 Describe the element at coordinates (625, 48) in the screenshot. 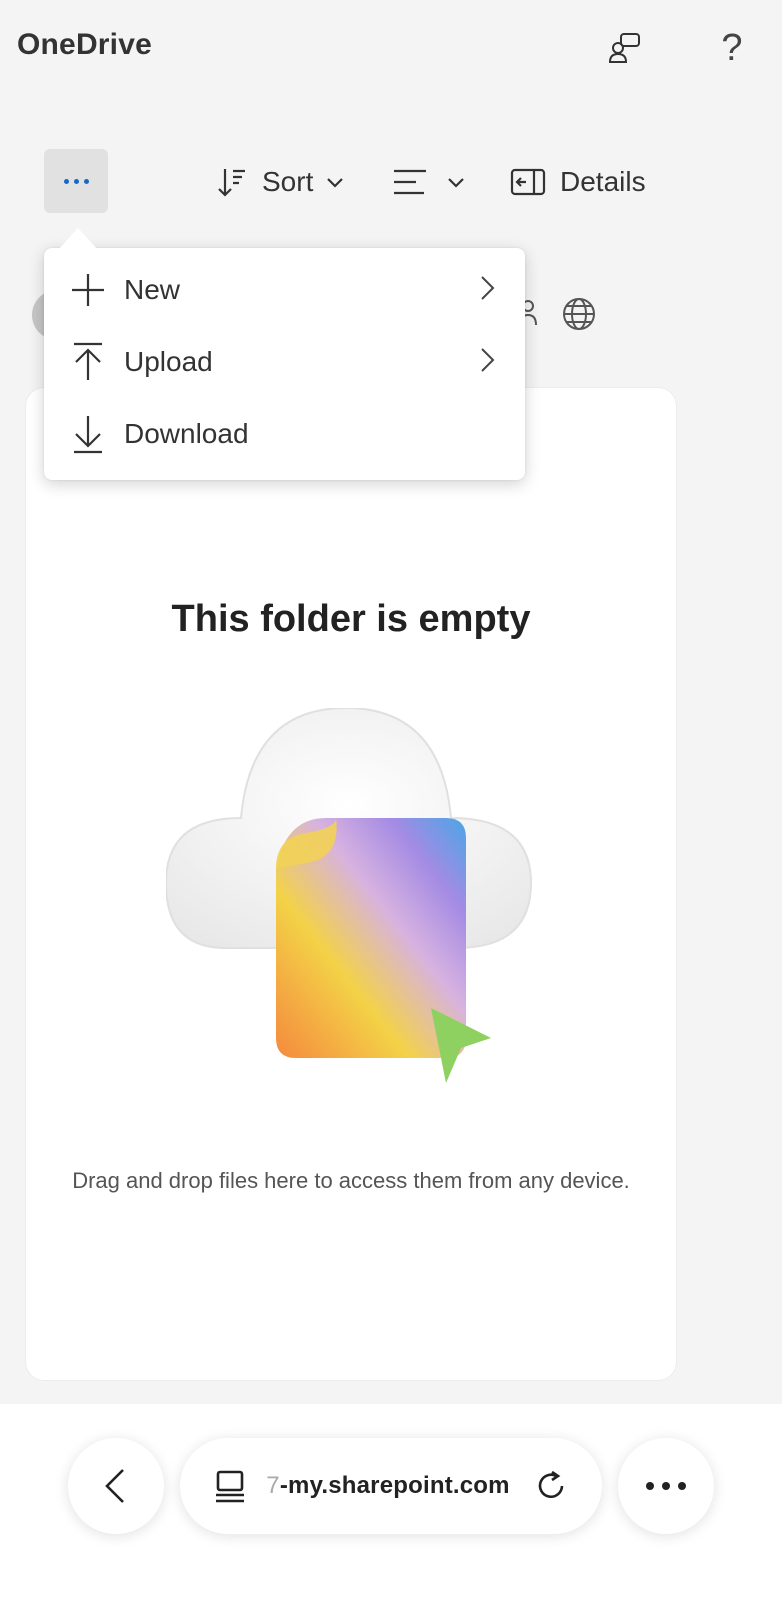

I see `feedback-icon` at that location.